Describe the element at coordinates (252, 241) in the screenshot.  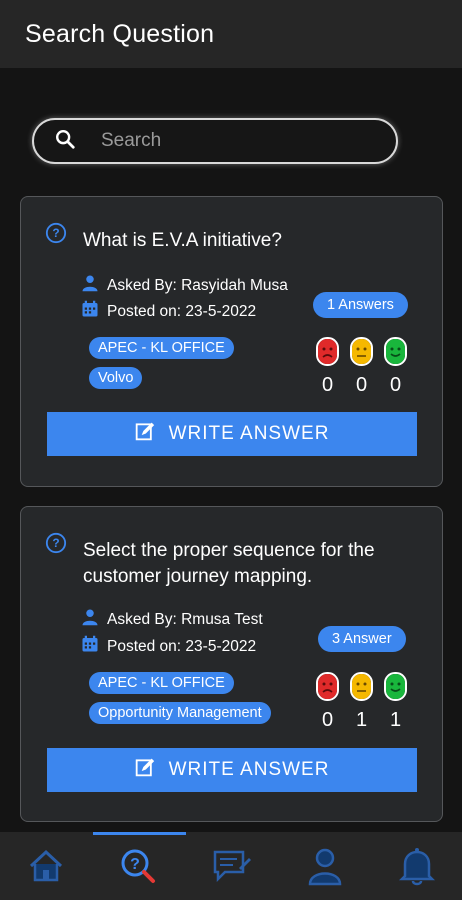
I see `question-text: What is E.V.A initiative?` at that location.